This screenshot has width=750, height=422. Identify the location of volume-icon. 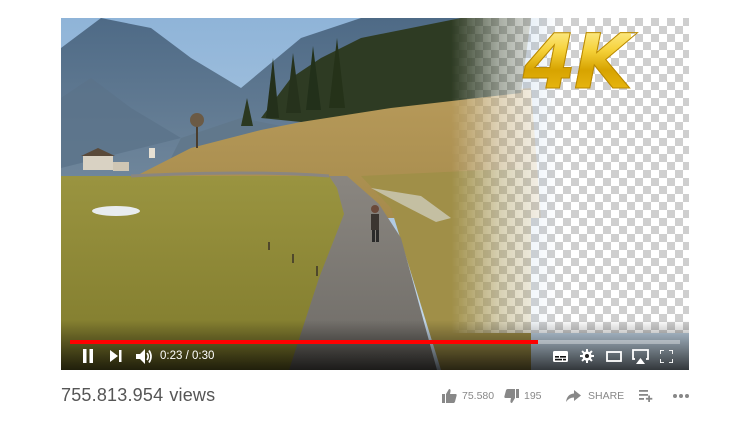
(143, 356).